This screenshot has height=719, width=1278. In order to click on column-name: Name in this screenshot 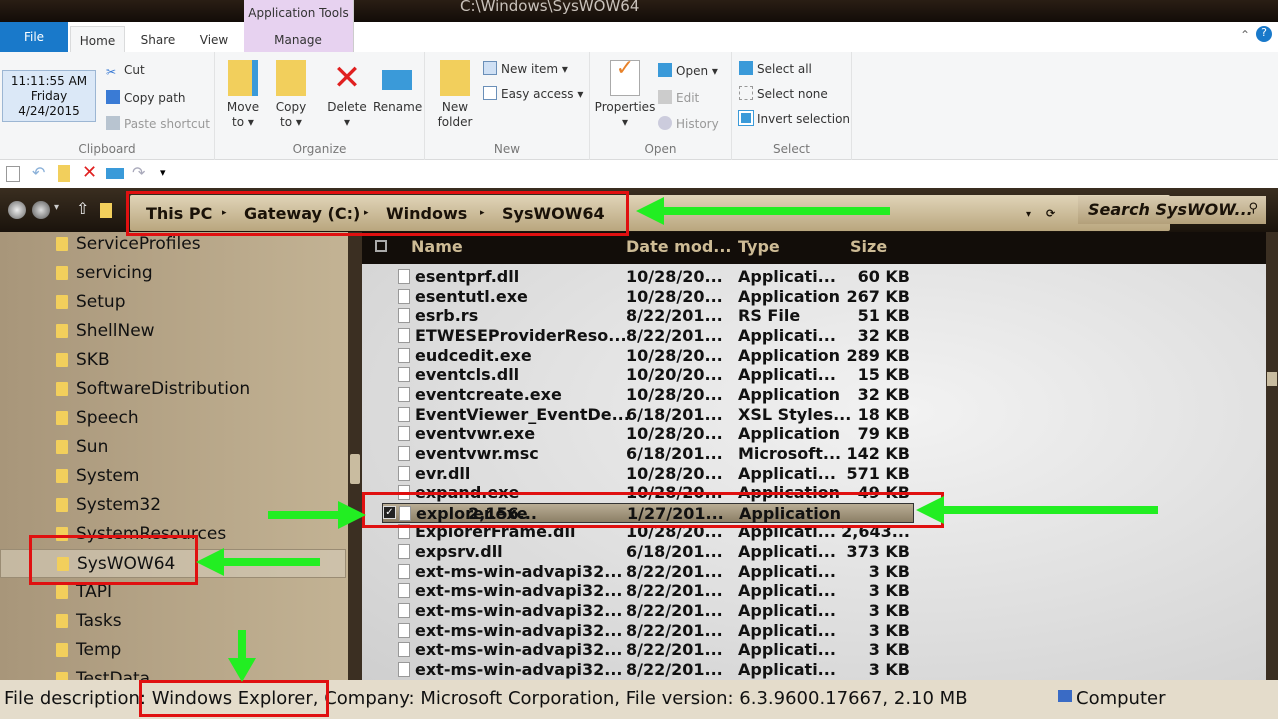, I will do `click(437, 246)`.